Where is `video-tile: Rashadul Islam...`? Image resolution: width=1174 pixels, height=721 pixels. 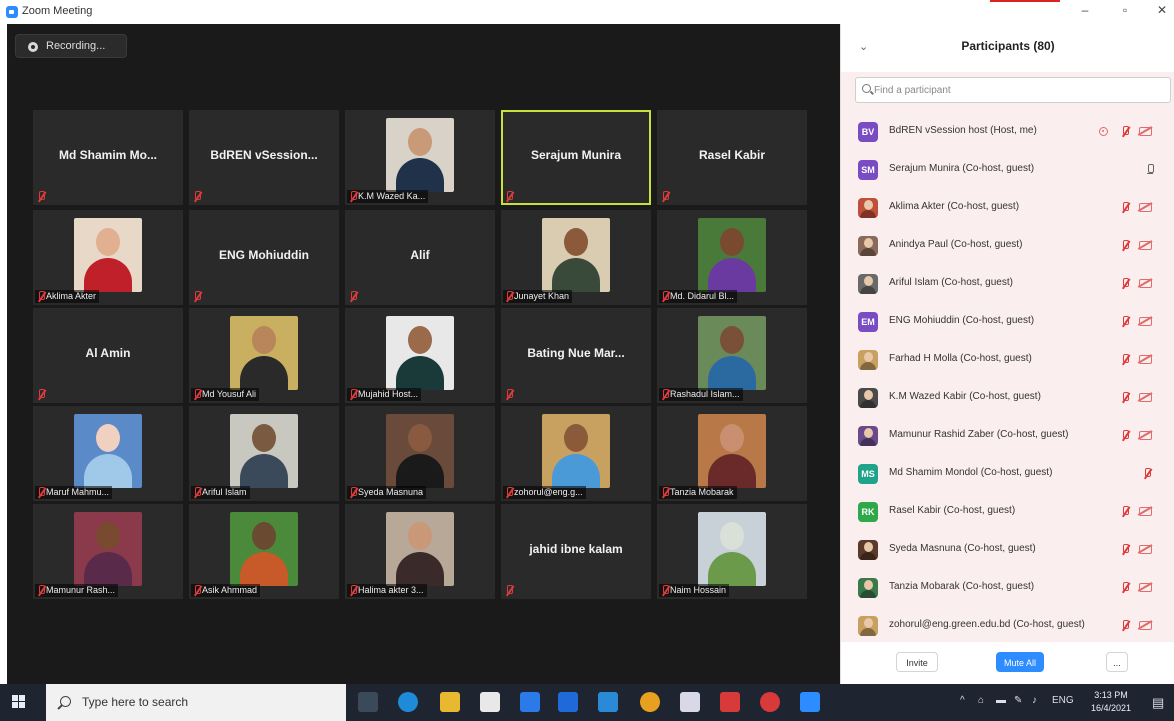 video-tile: Rashadul Islam... is located at coordinates (732, 355).